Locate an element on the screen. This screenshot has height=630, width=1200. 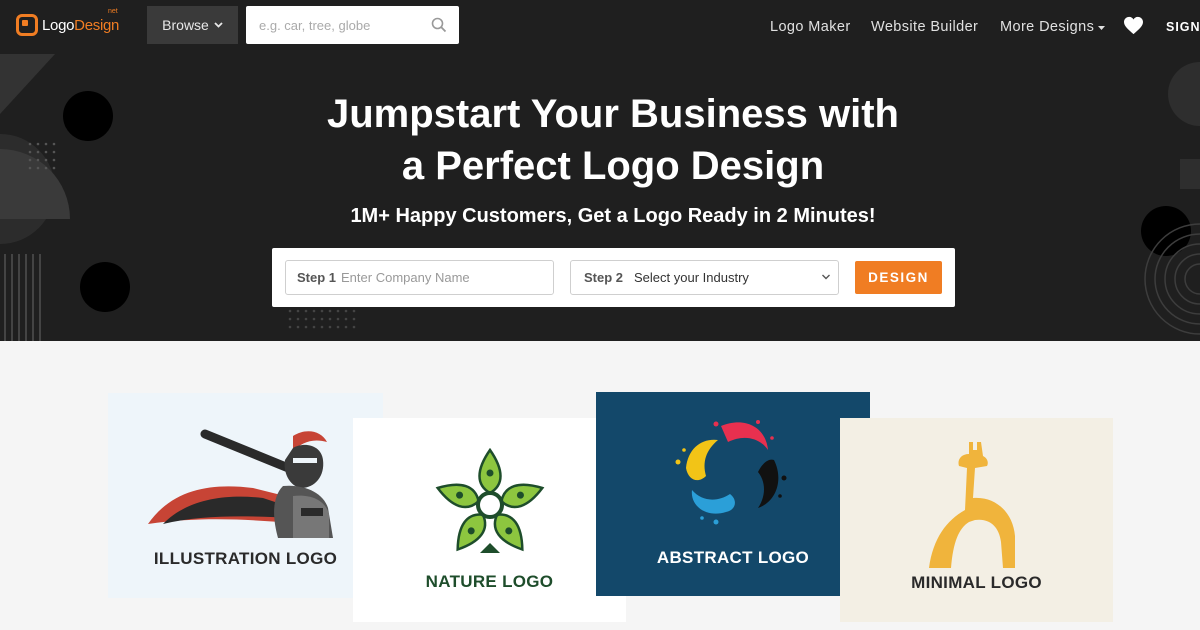
search-box is located at coordinates (352, 25).